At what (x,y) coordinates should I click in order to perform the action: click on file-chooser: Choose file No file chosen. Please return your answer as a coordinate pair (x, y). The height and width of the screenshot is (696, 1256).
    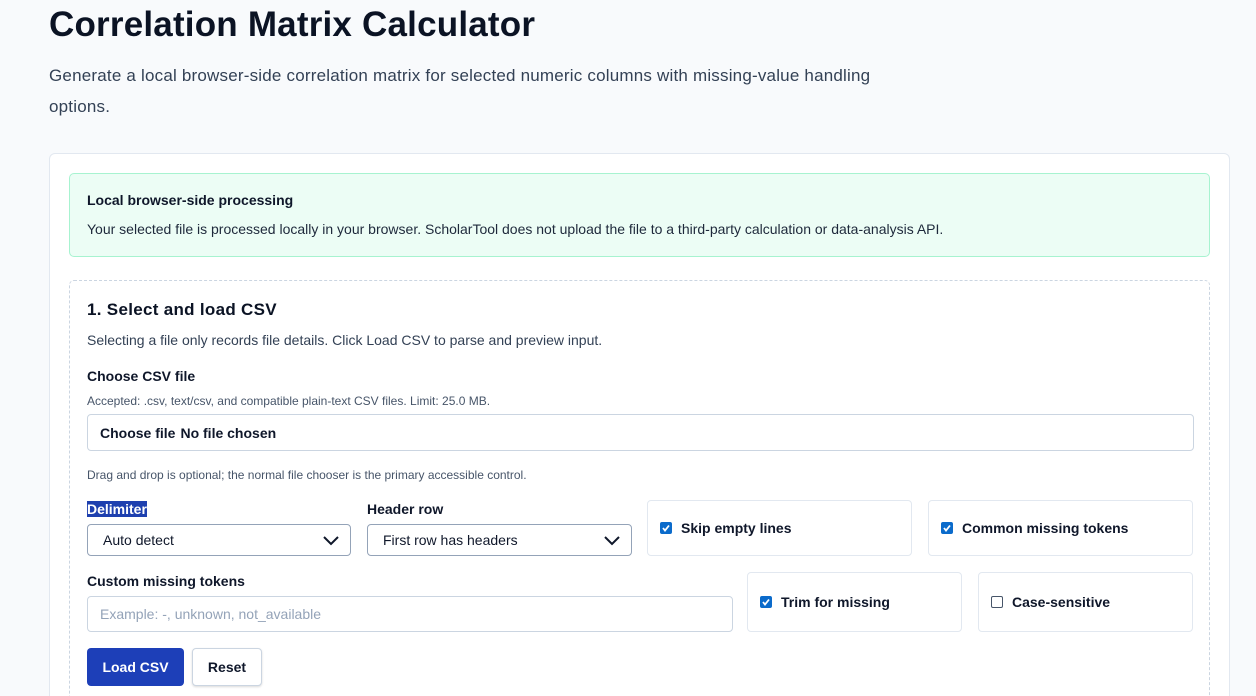
    Looking at the image, I should click on (640, 432).